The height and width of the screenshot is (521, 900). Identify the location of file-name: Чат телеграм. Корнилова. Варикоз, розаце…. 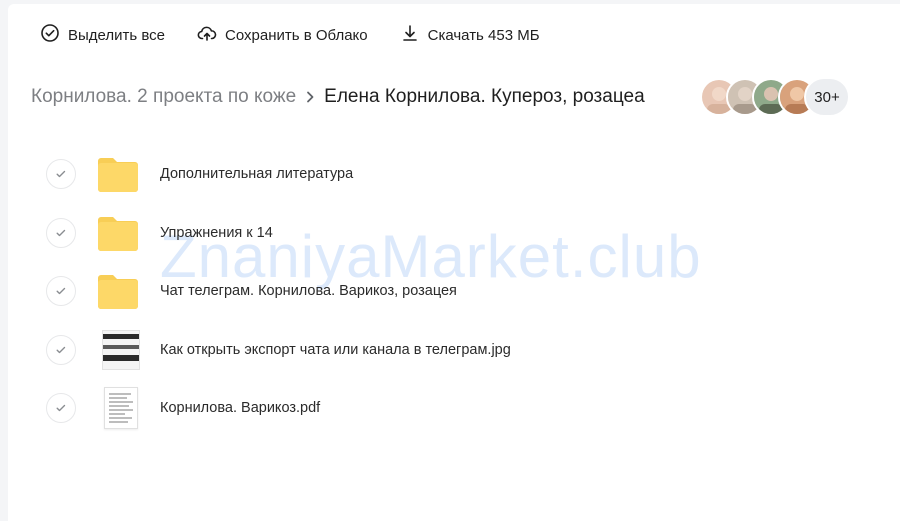
(308, 291).